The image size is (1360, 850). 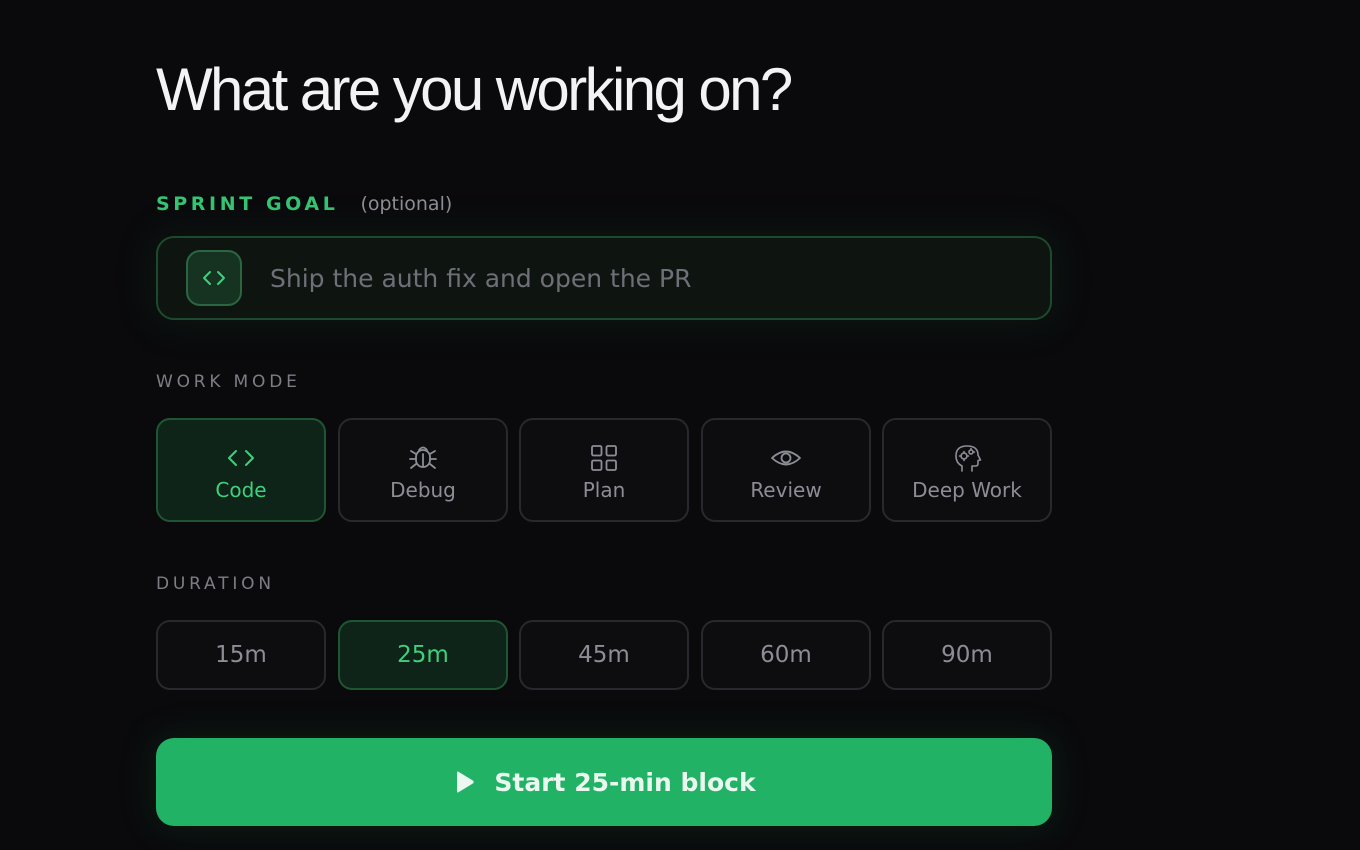 I want to click on mode-option-debug: Debug, so click(x=423, y=470).